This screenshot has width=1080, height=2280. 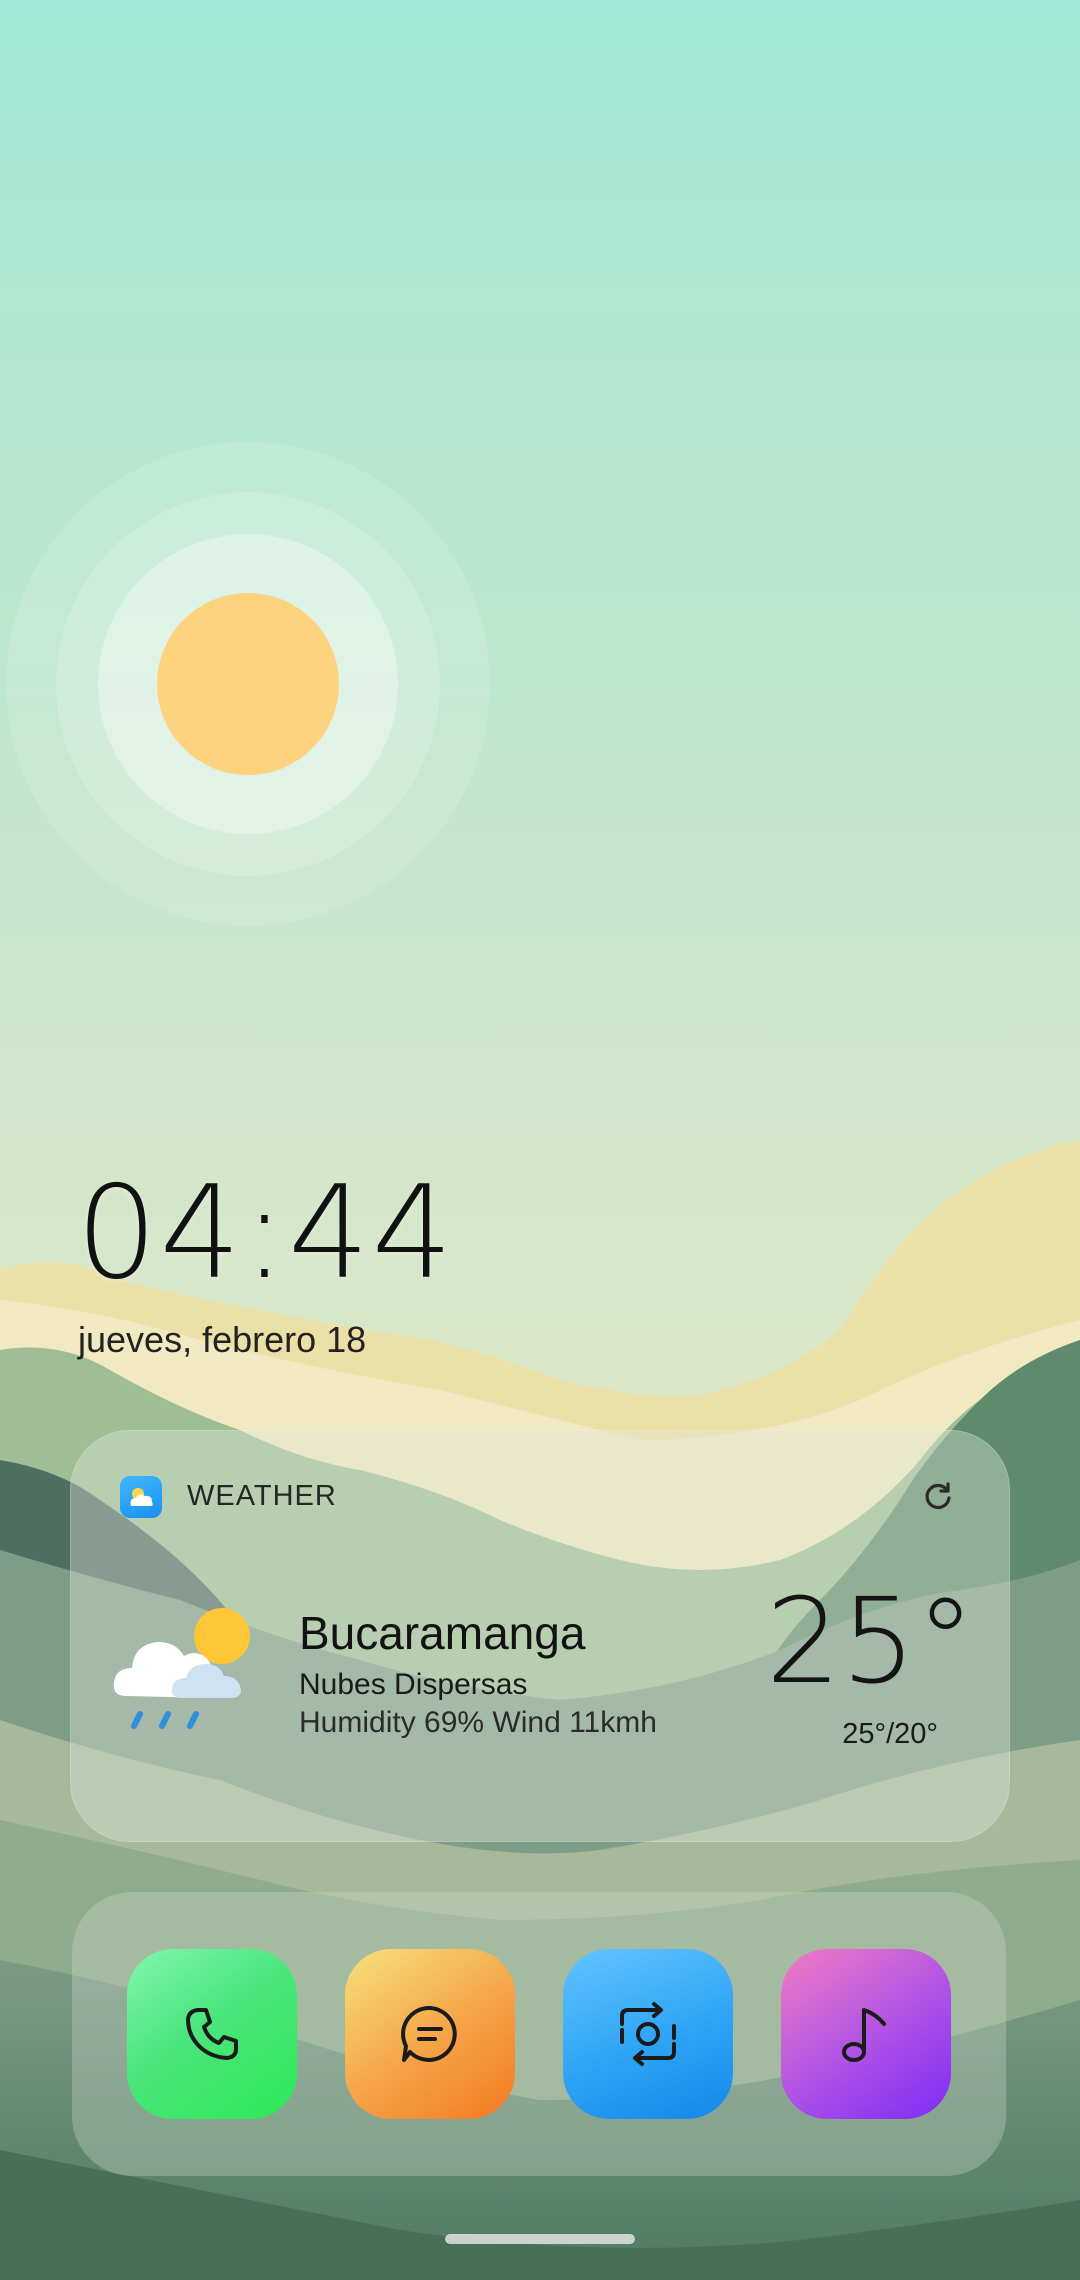 I want to click on music-app-button, so click(x=866, y=2034).